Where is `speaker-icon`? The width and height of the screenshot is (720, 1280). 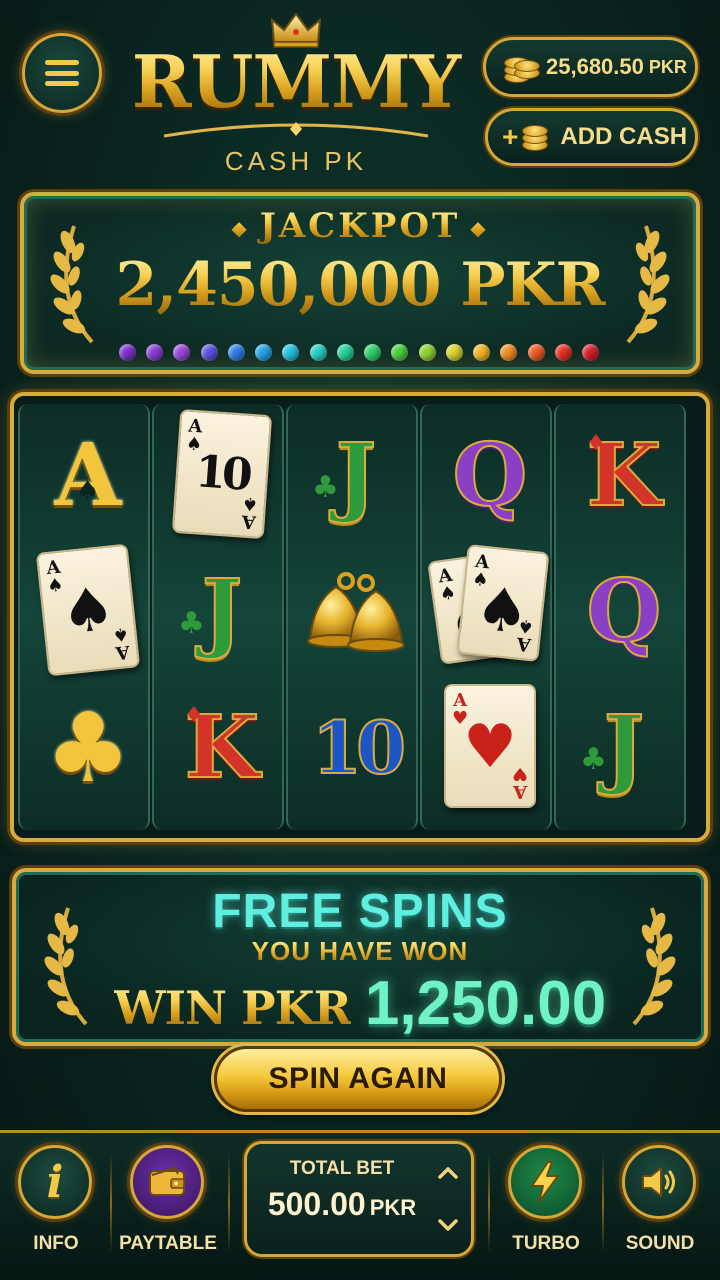 speaker-icon is located at coordinates (659, 1182).